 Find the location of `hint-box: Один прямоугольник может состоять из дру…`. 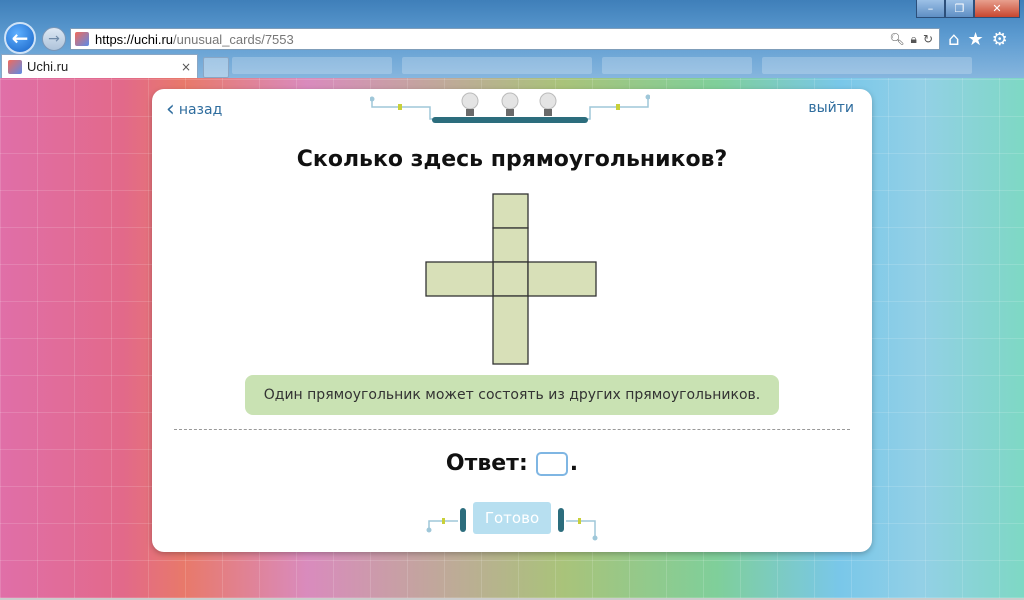

hint-box: Один прямоугольник может состоять из дру… is located at coordinates (512, 395).